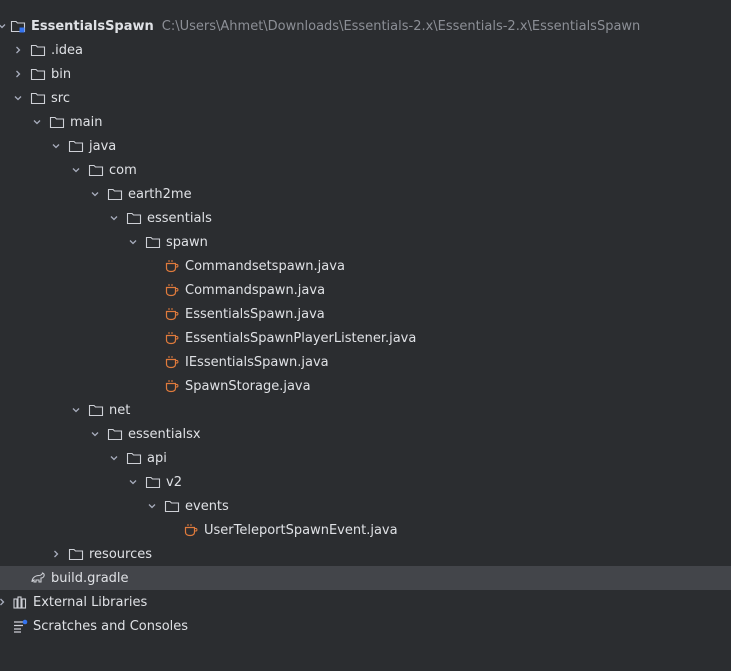 Image resolution: width=731 pixels, height=671 pixels. I want to click on tree-row-folder: events, so click(365, 506).